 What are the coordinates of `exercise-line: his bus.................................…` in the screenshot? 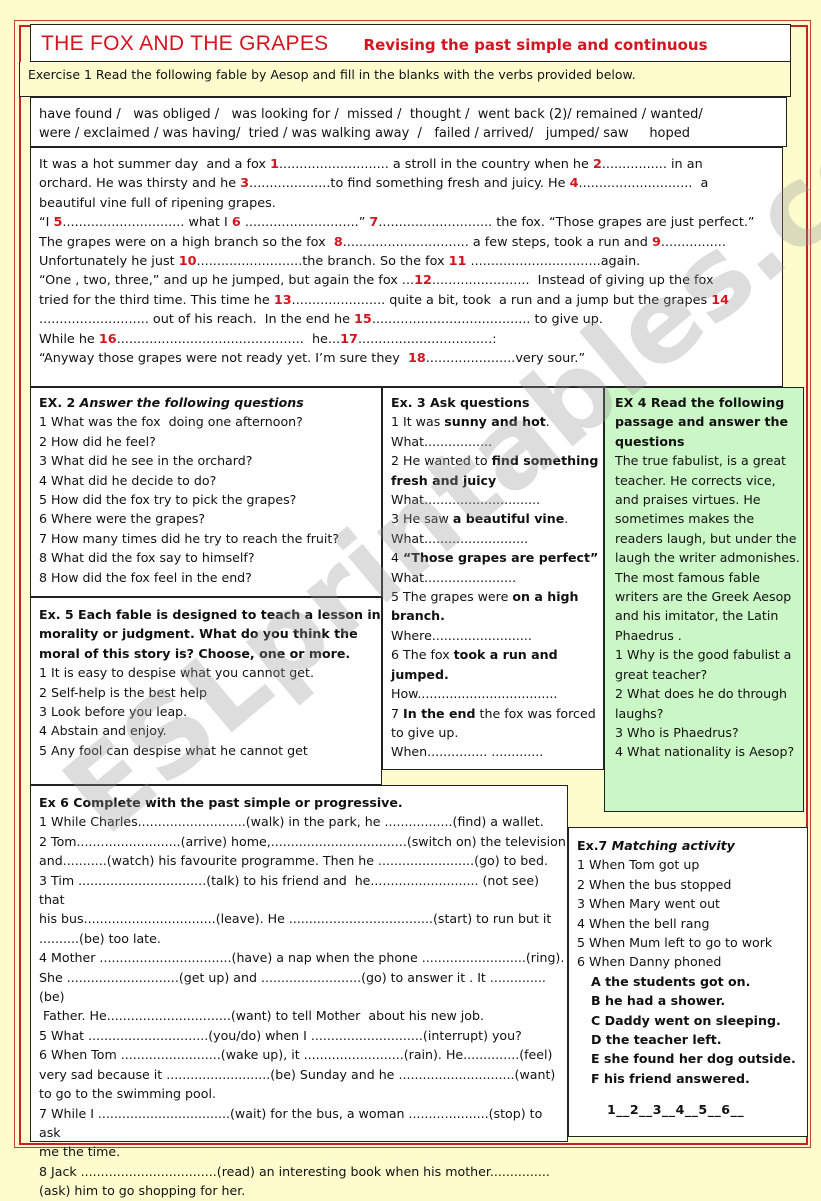 It's located at (295, 919).